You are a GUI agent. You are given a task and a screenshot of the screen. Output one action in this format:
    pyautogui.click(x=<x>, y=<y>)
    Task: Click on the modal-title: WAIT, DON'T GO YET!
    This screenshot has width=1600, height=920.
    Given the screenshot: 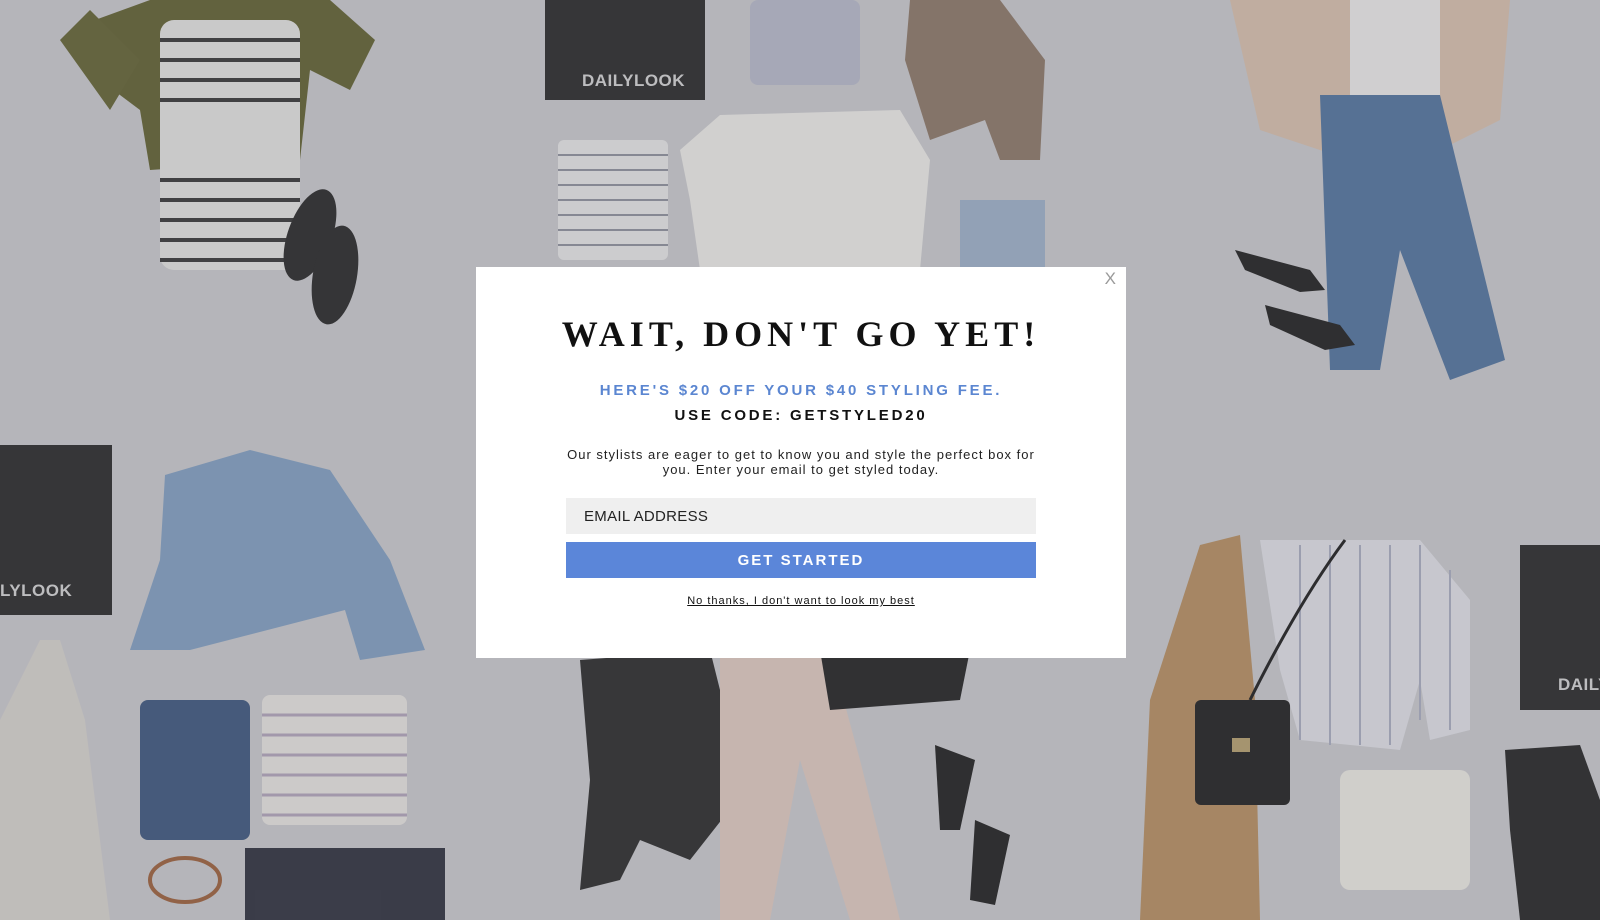 What is the action you would take?
    pyautogui.click(x=801, y=334)
    